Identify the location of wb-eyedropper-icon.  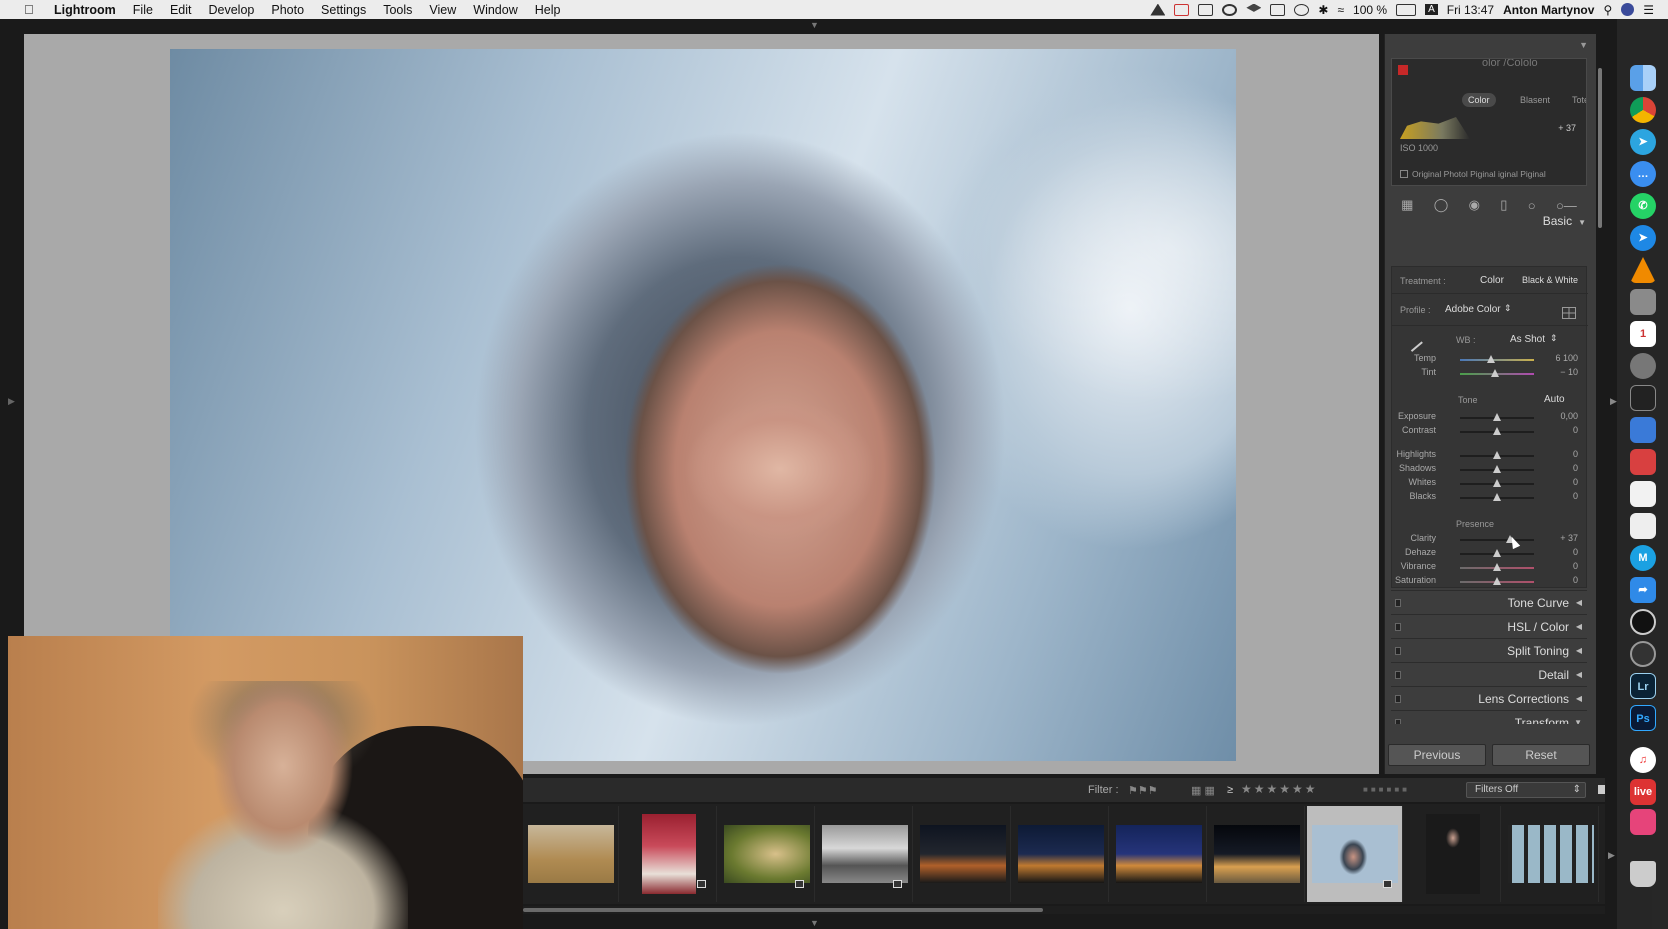
(1413, 342).